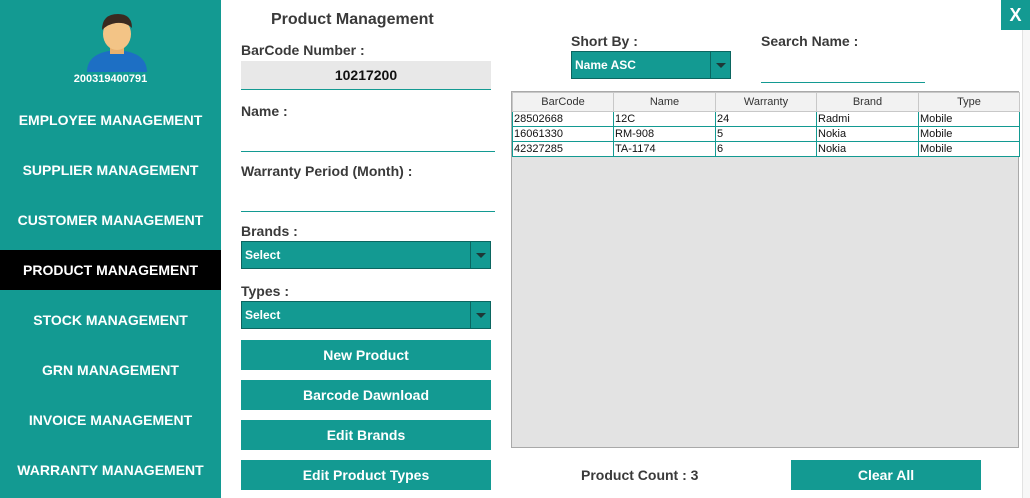 This screenshot has height=498, width=1030. I want to click on cell-warranty: 6, so click(766, 149).